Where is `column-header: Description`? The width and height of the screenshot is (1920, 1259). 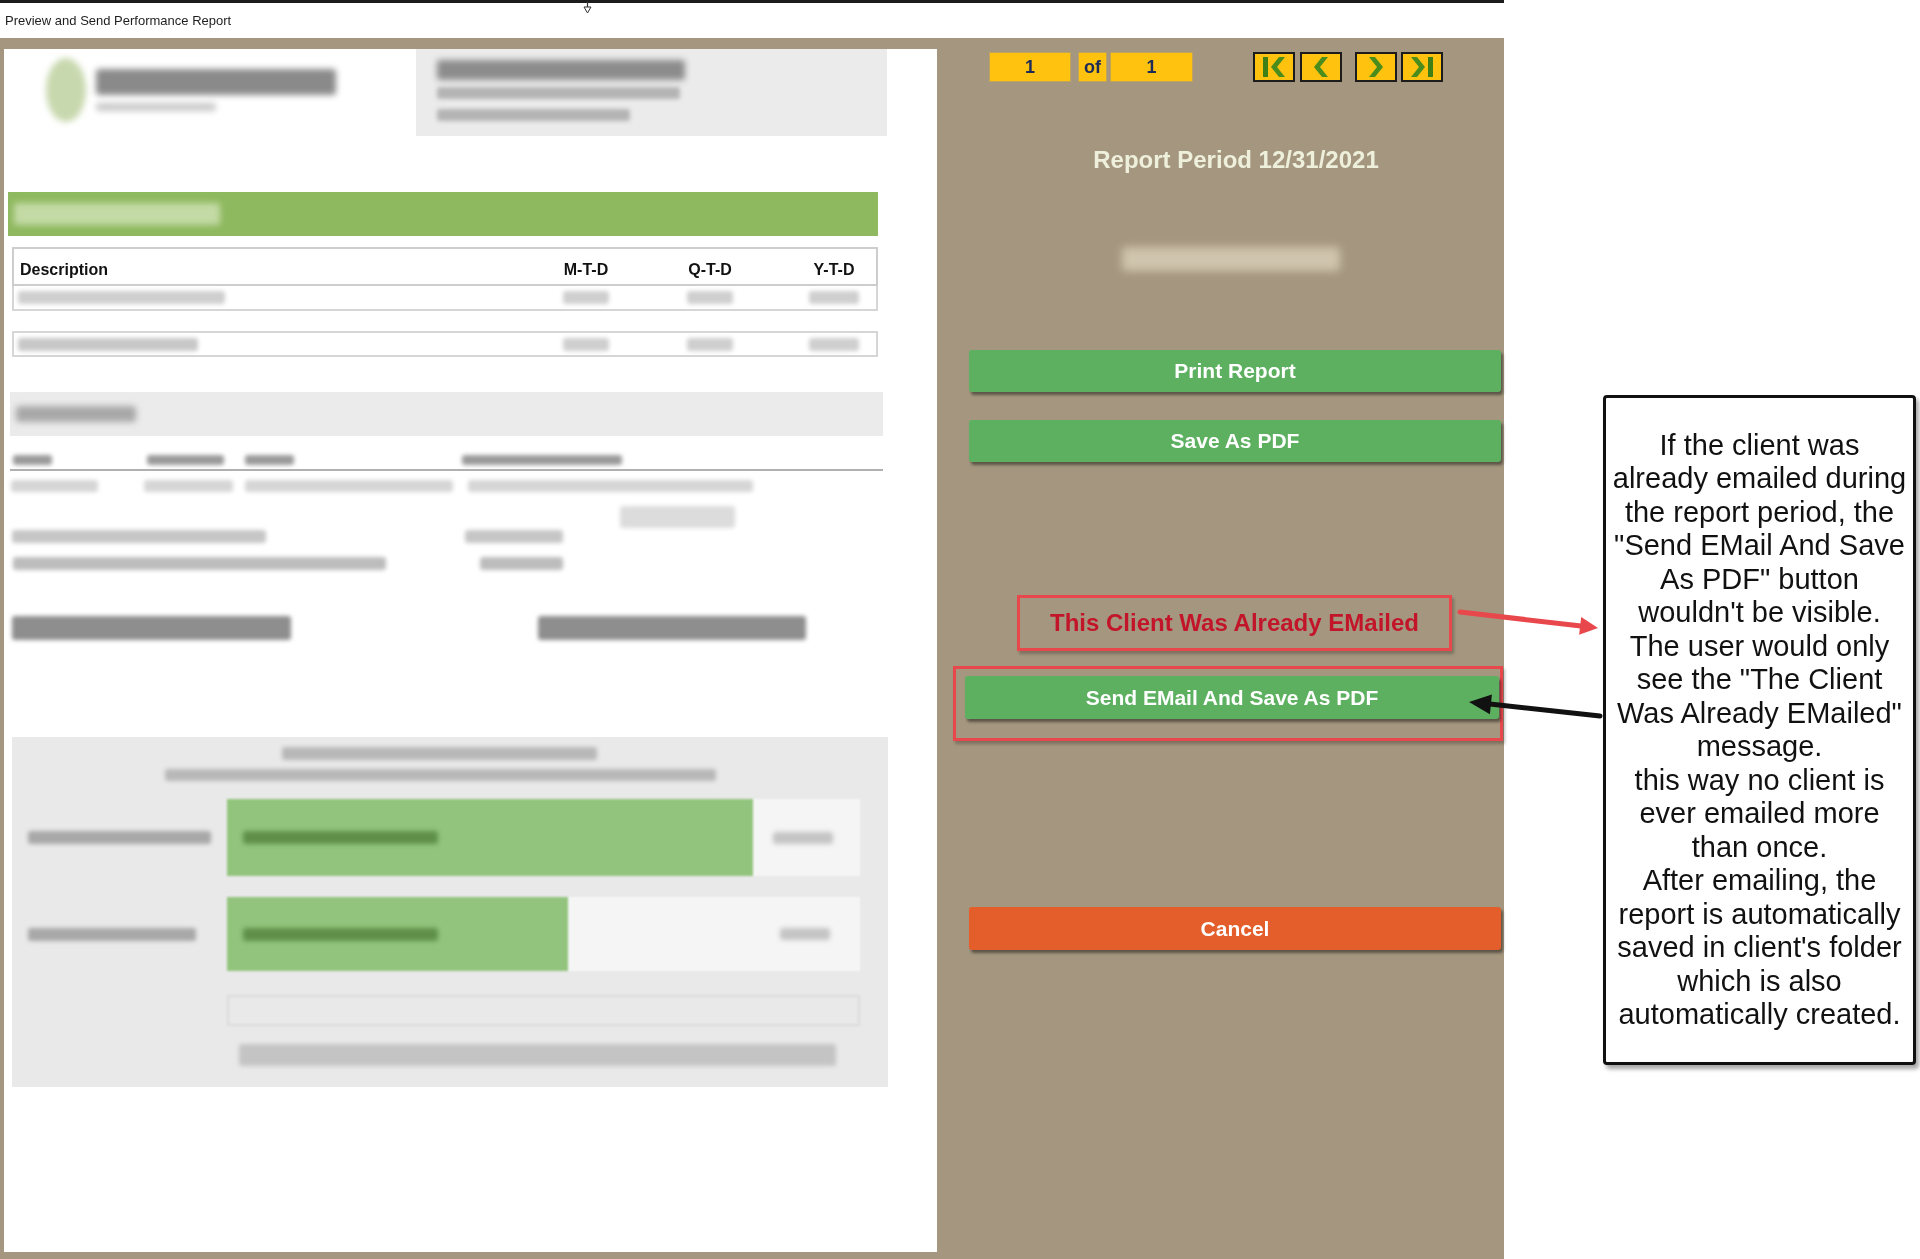 column-header: Description is located at coordinates (64, 270).